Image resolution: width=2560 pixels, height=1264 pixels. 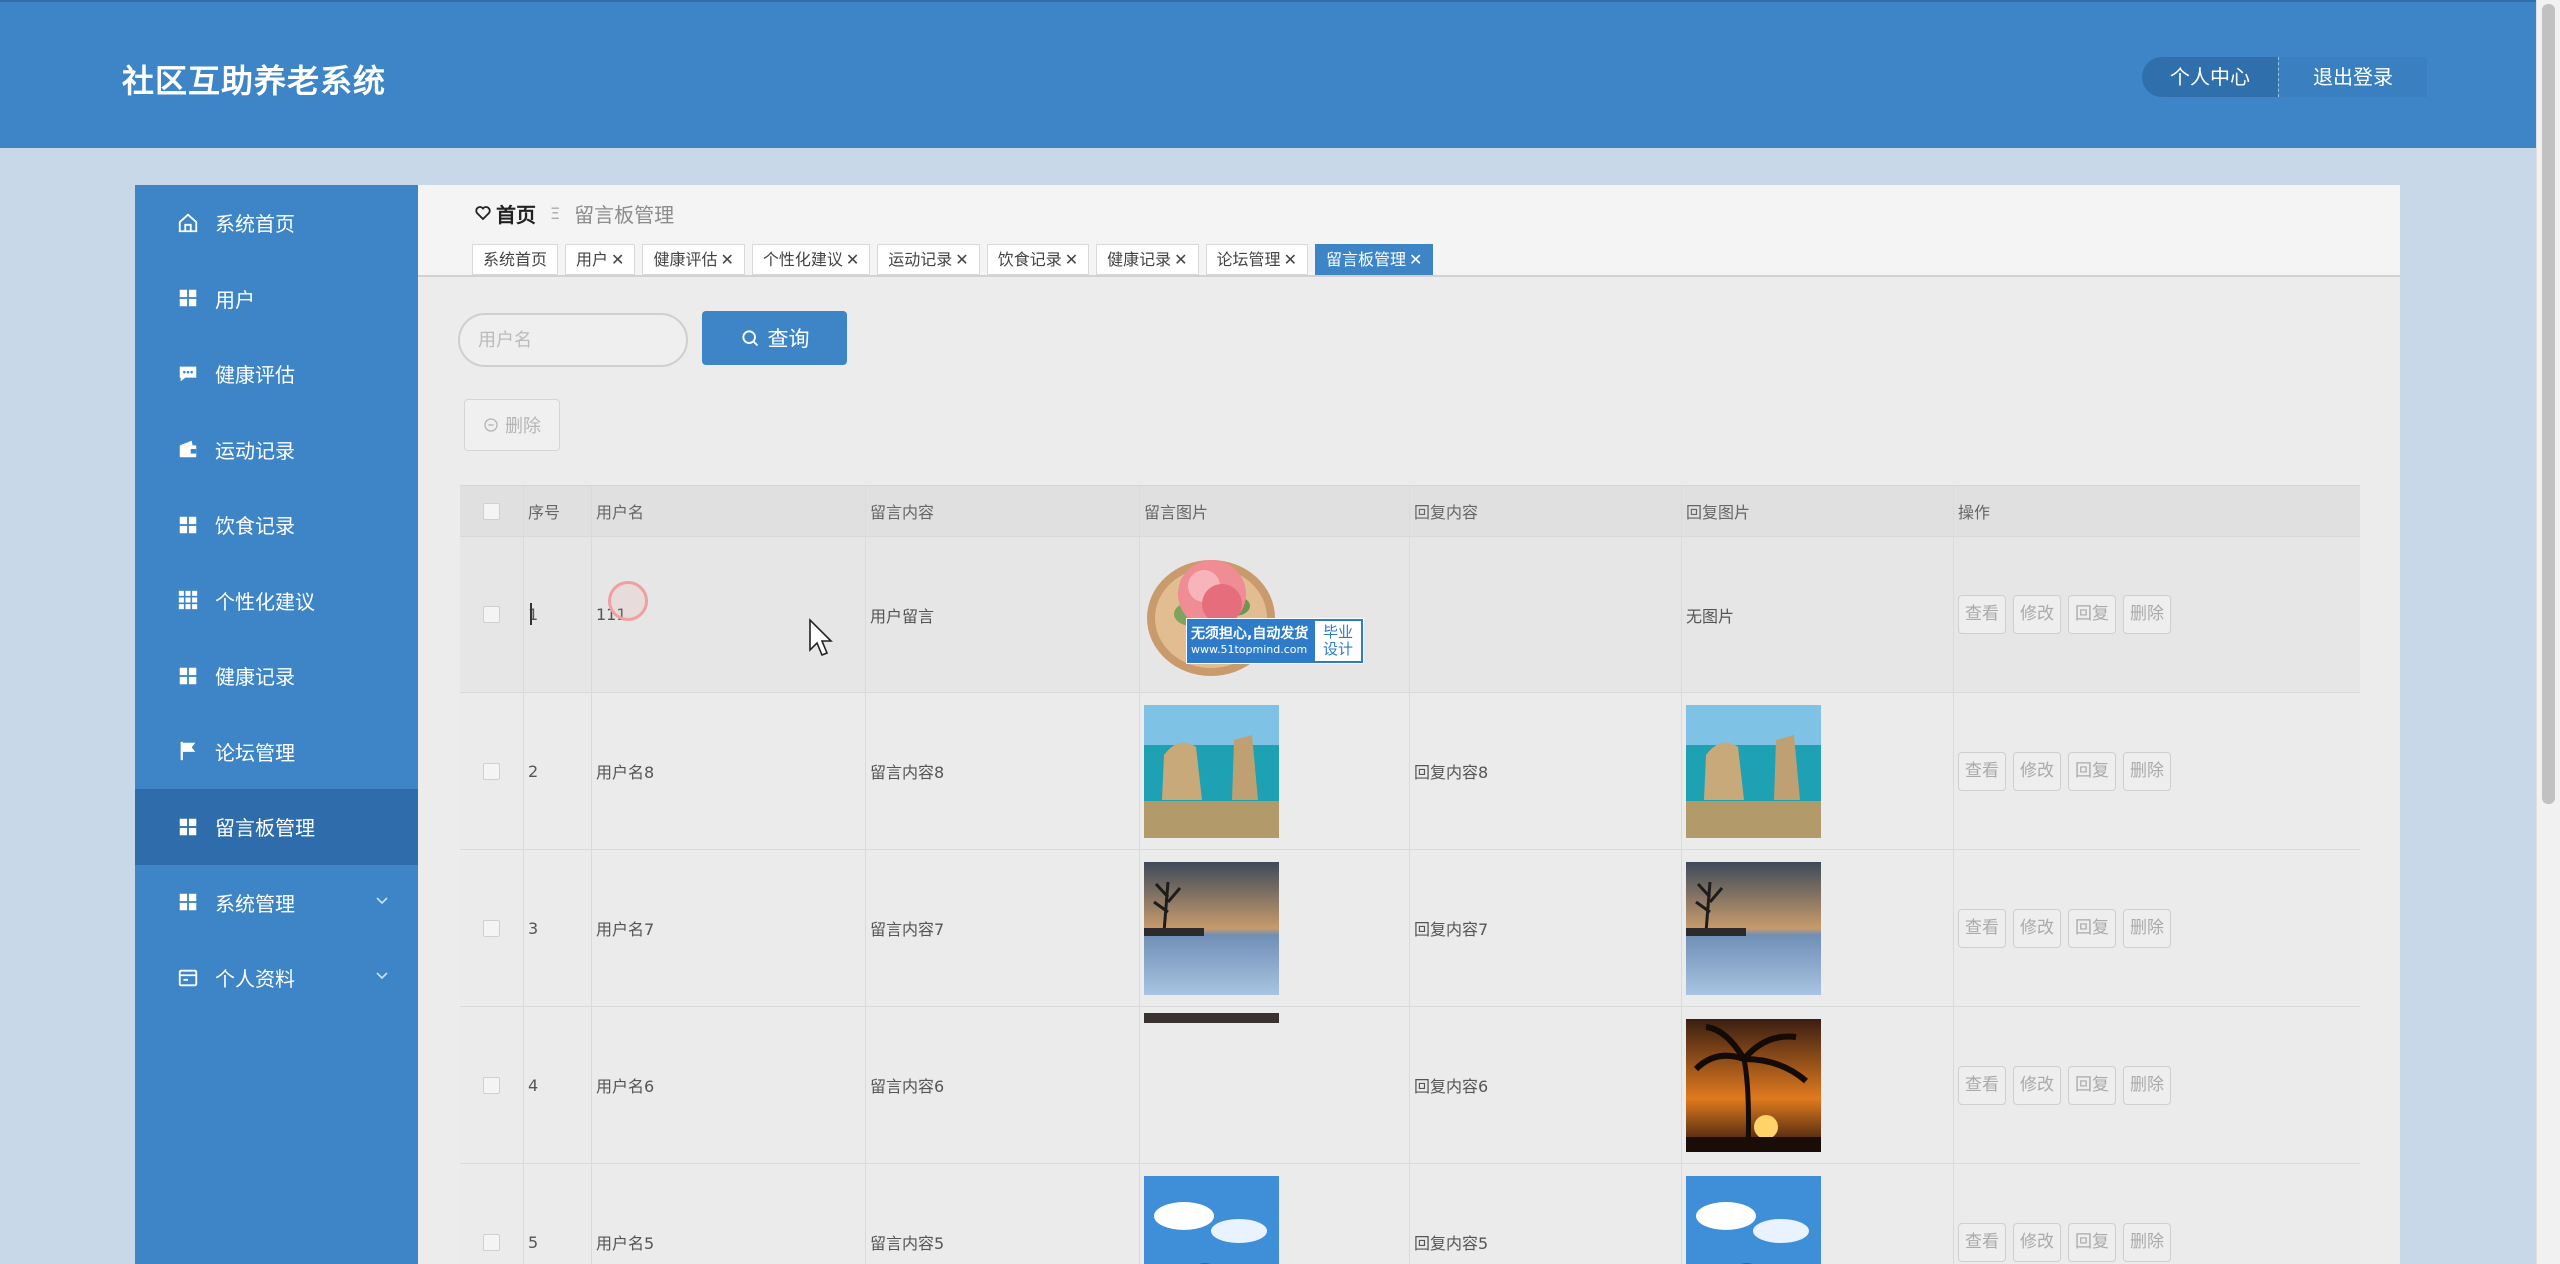 I want to click on tab-label: 留言板管理, so click(x=1365, y=259).